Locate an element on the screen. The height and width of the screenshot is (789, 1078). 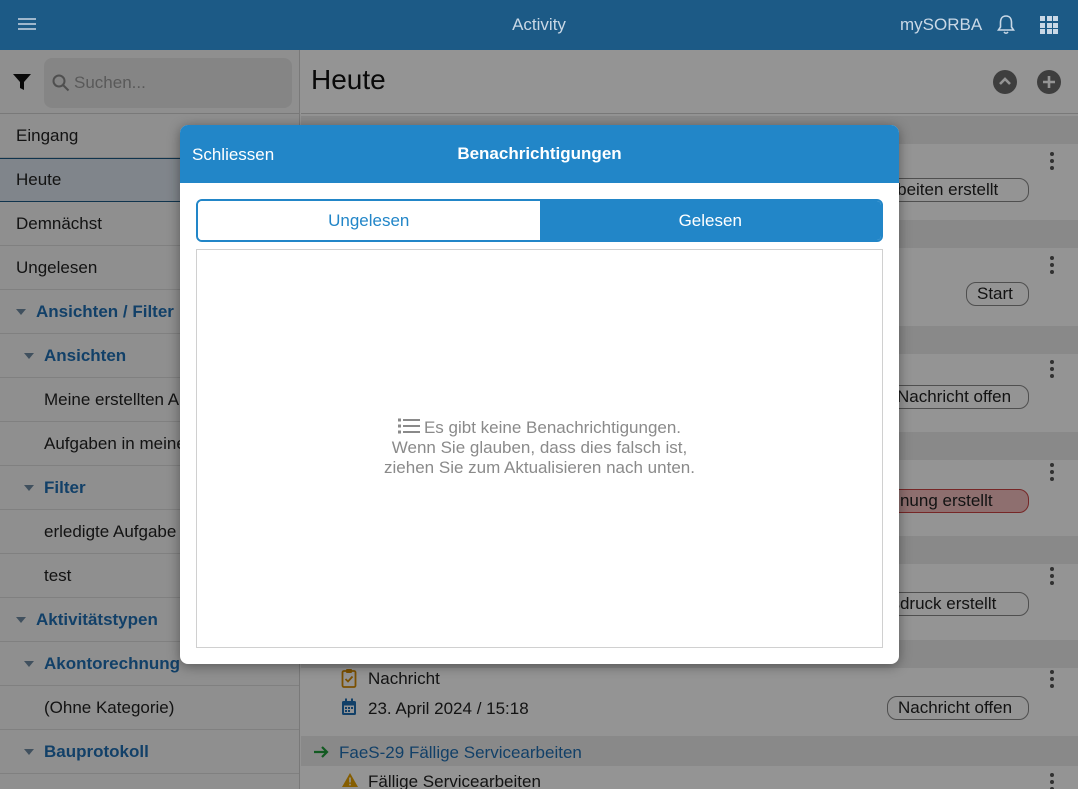
bell-icon is located at coordinates (1006, 25).